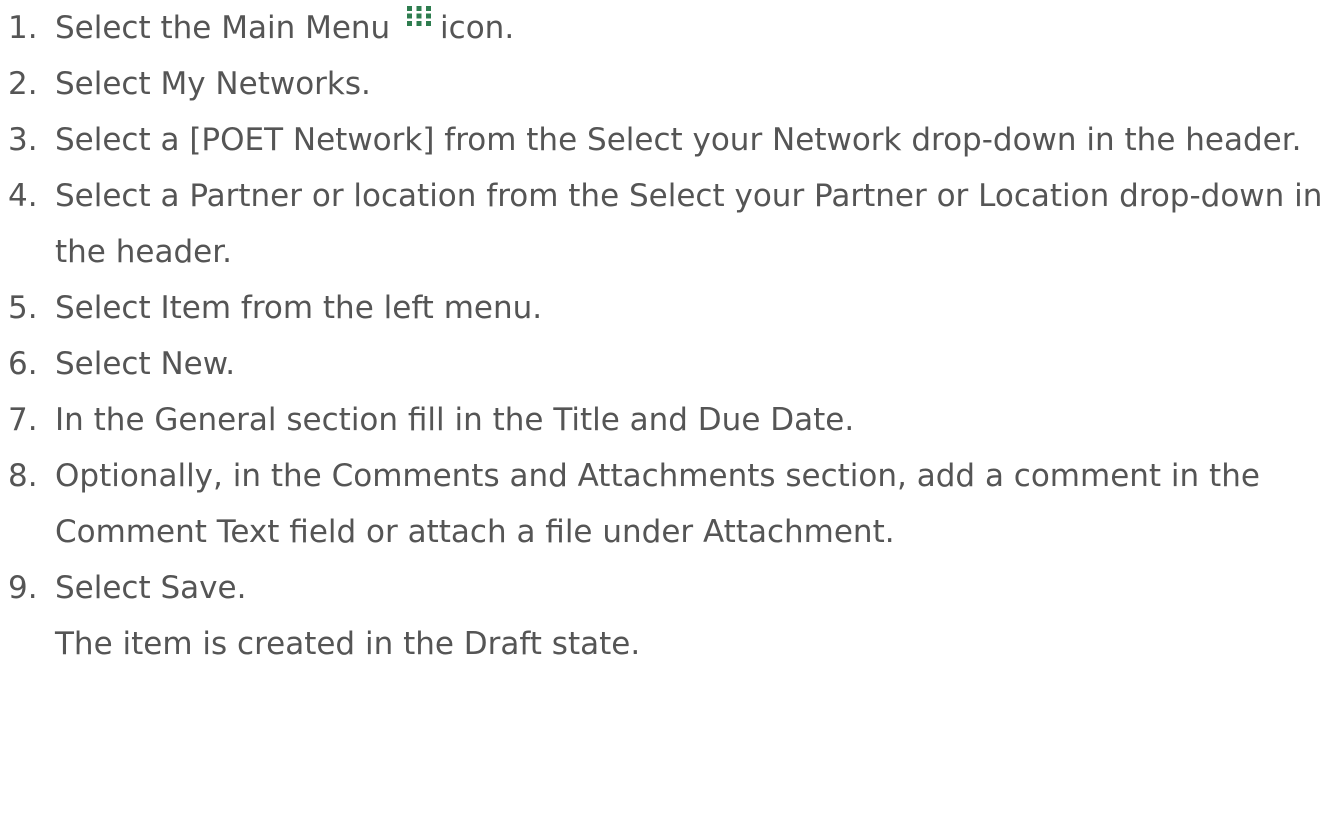 The height and width of the screenshot is (832, 1331). I want to click on step-1: 1. Select the Main Menu icon., so click(665, 28).